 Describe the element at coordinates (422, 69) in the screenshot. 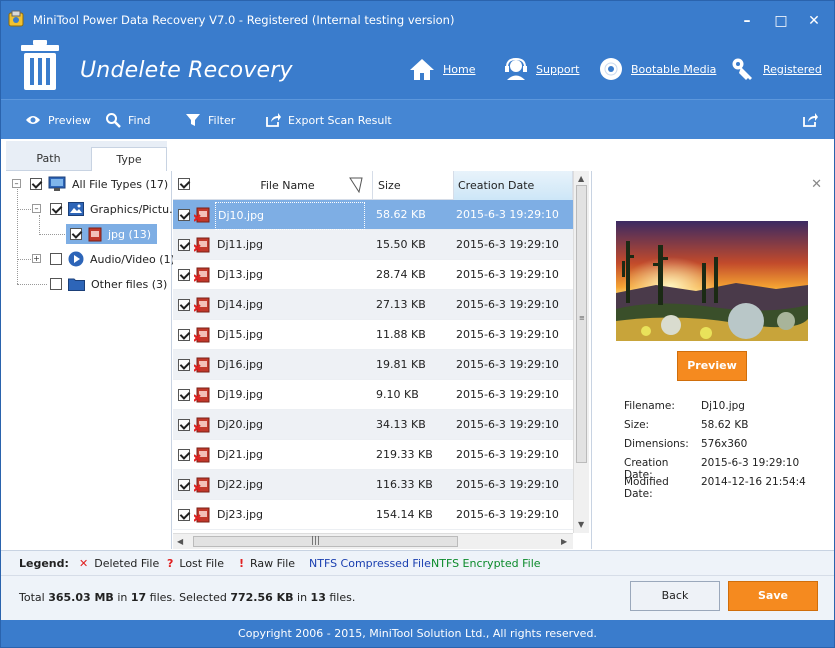

I see `home-icon` at that location.